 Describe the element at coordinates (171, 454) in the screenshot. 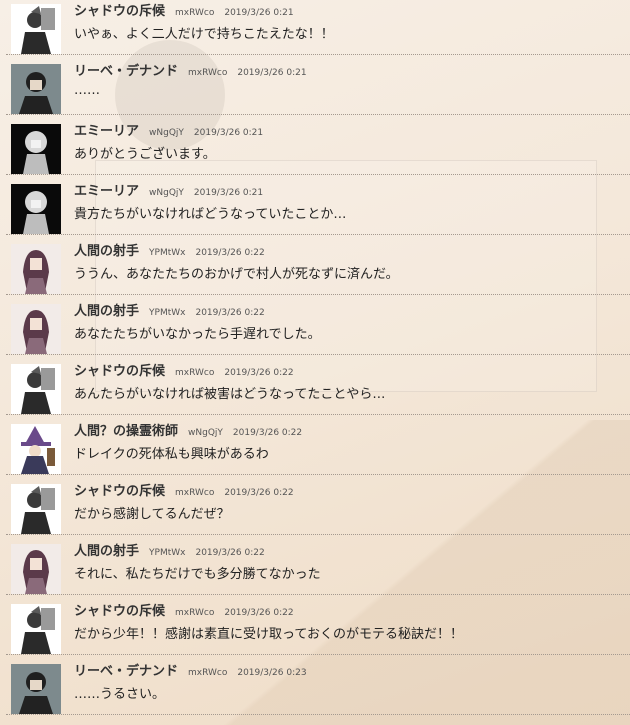

I see `message-text: ドレイクの死体私も興味があるわ` at that location.